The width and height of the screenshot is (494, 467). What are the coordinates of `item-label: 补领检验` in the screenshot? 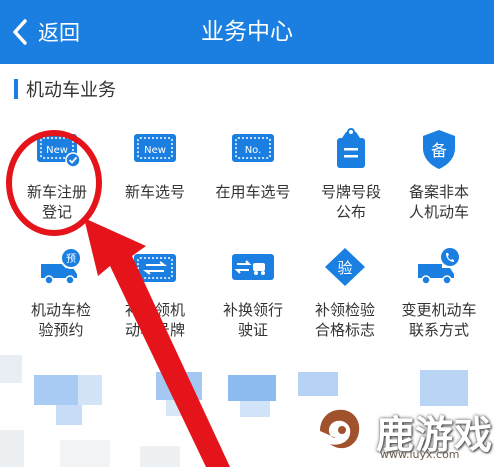 It's located at (344, 310).